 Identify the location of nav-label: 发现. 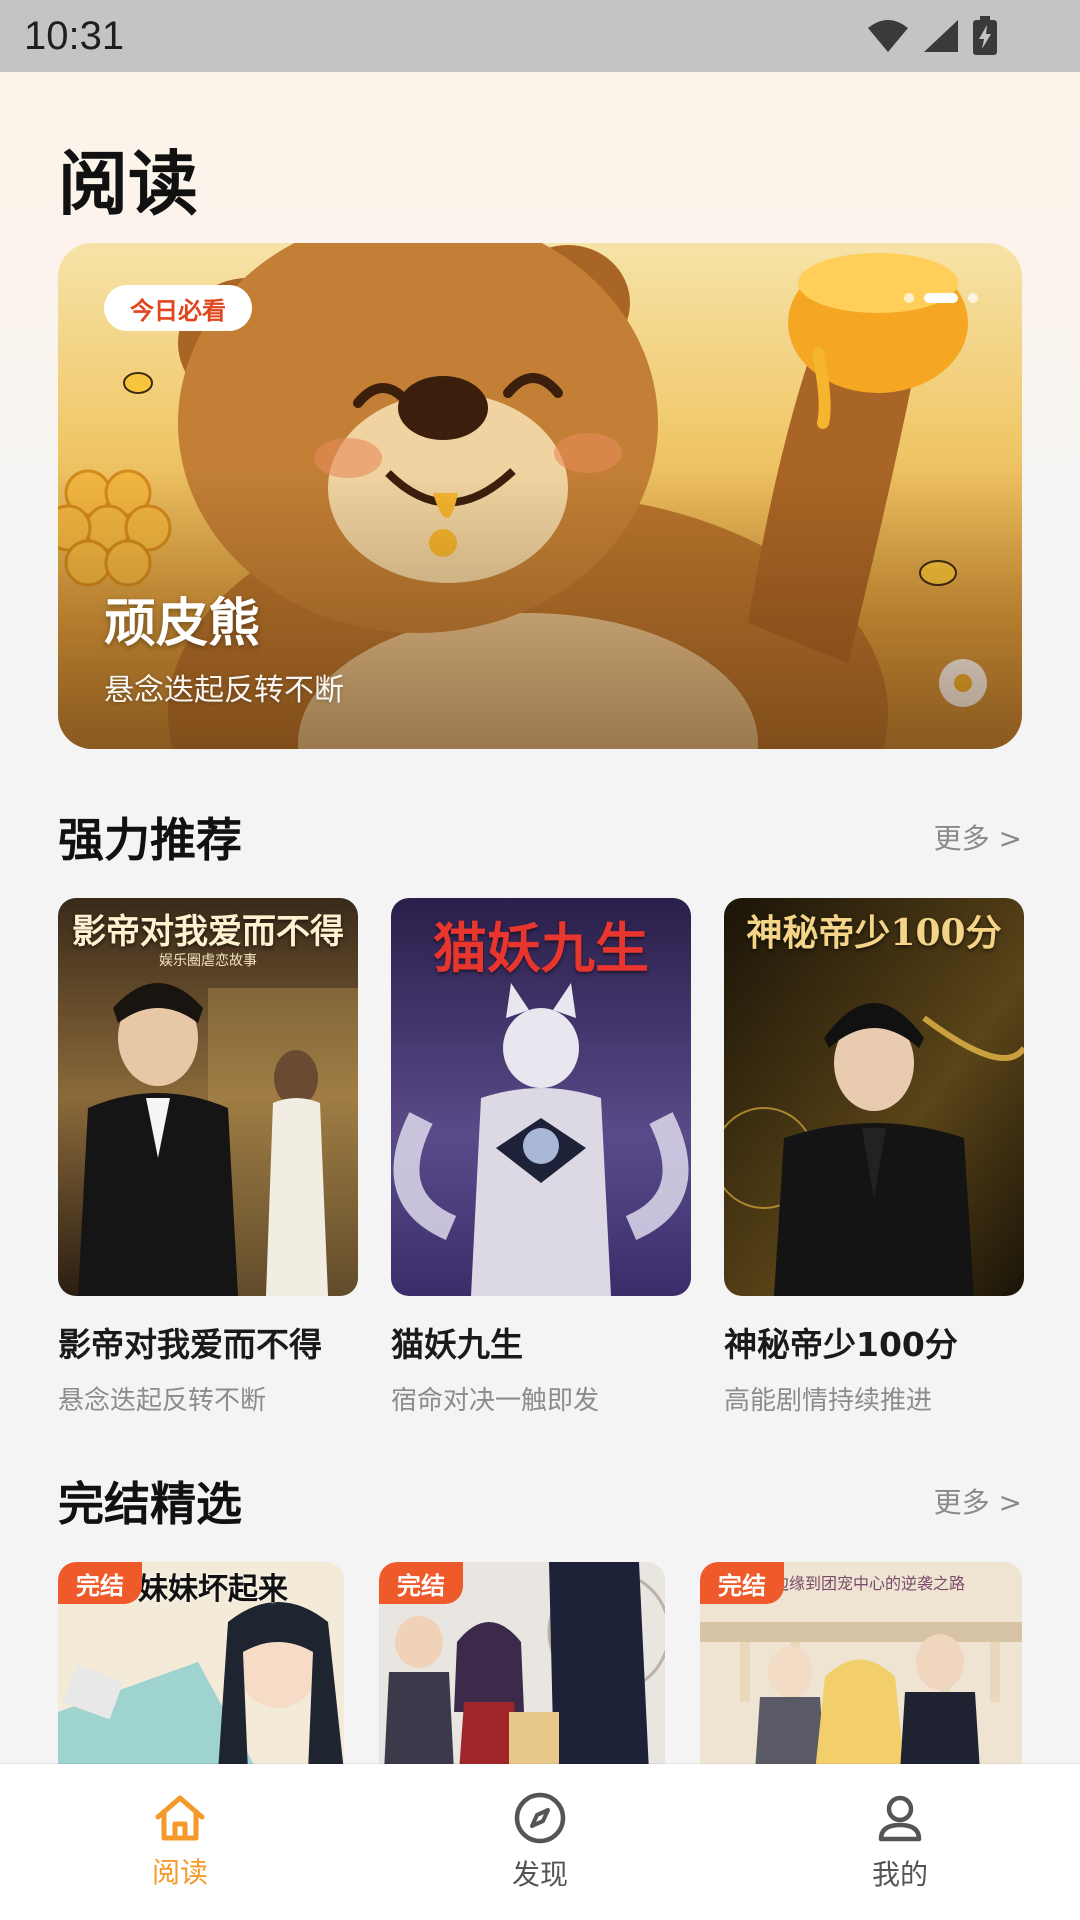
(539, 1874).